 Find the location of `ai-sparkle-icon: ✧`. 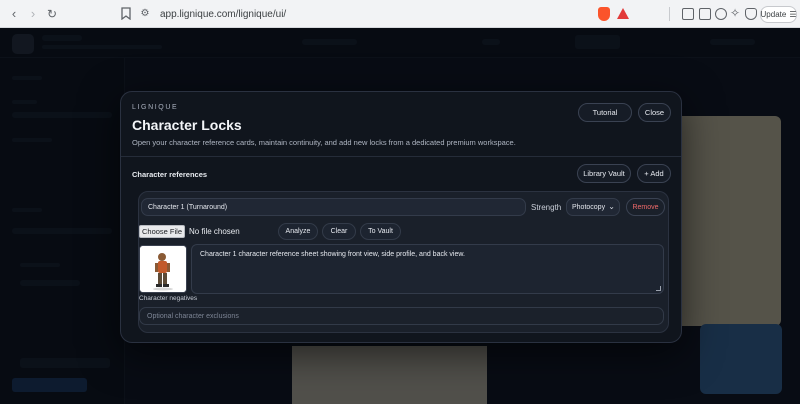

ai-sparkle-icon: ✧ is located at coordinates (736, 13).